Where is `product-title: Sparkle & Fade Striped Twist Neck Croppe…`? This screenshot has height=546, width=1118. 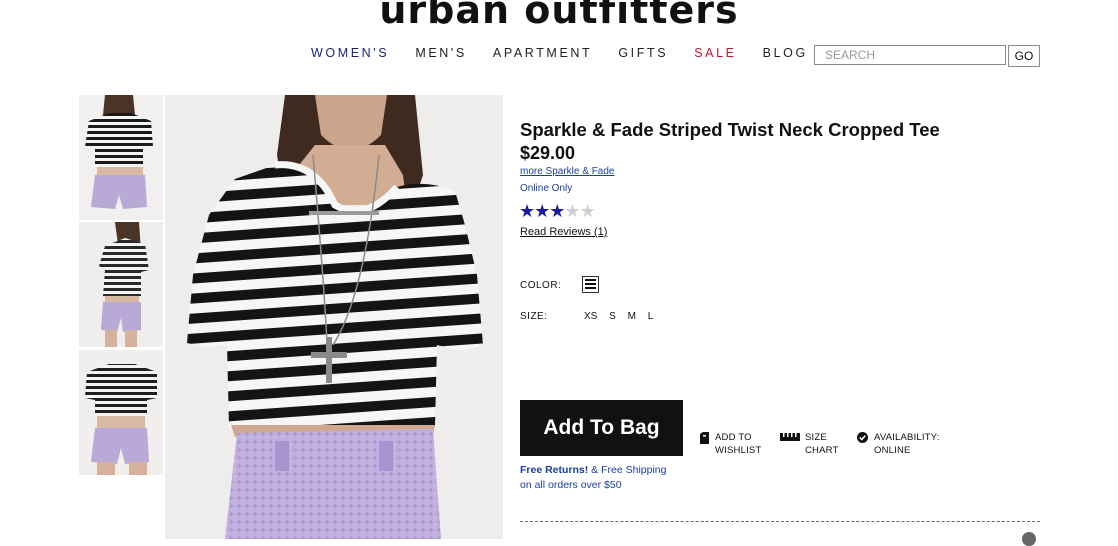 product-title: Sparkle & Fade Striped Twist Neck Croppe… is located at coordinates (730, 129).